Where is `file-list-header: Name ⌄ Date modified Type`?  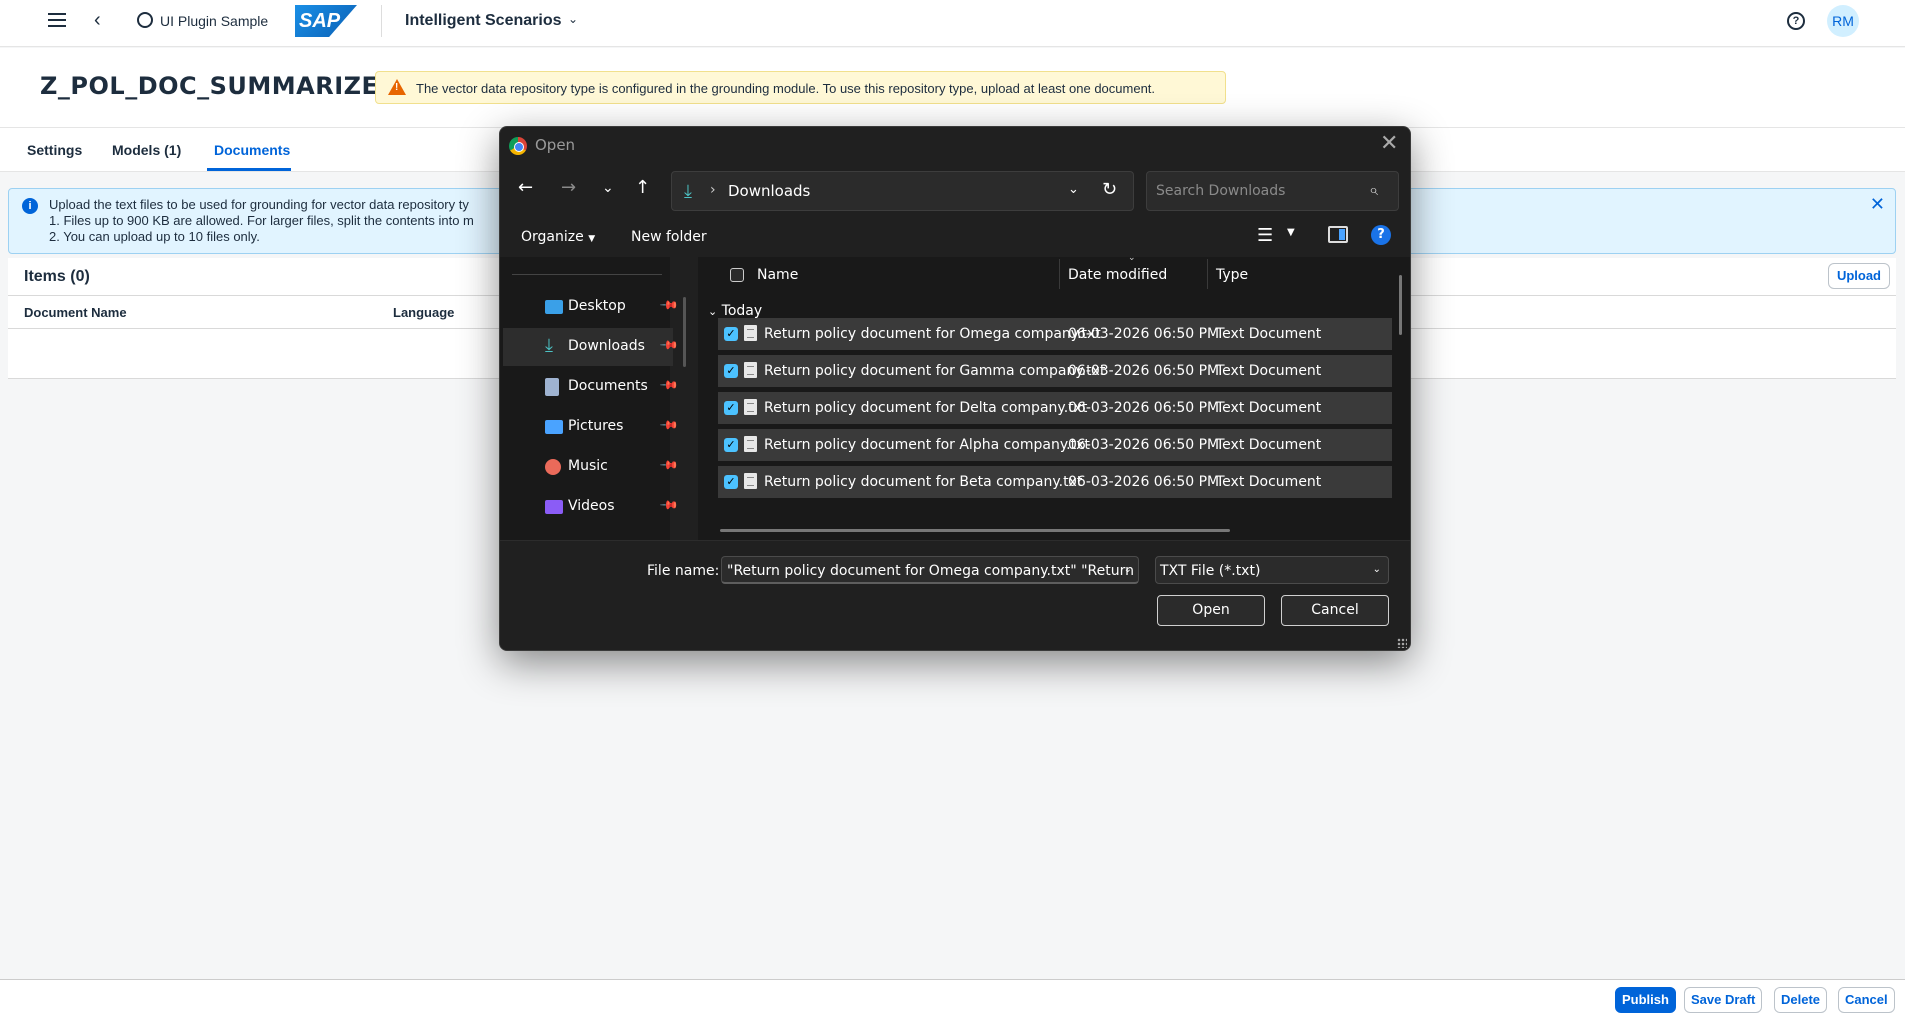 file-list-header: Name ⌄ Date modified Type is located at coordinates (1054, 272).